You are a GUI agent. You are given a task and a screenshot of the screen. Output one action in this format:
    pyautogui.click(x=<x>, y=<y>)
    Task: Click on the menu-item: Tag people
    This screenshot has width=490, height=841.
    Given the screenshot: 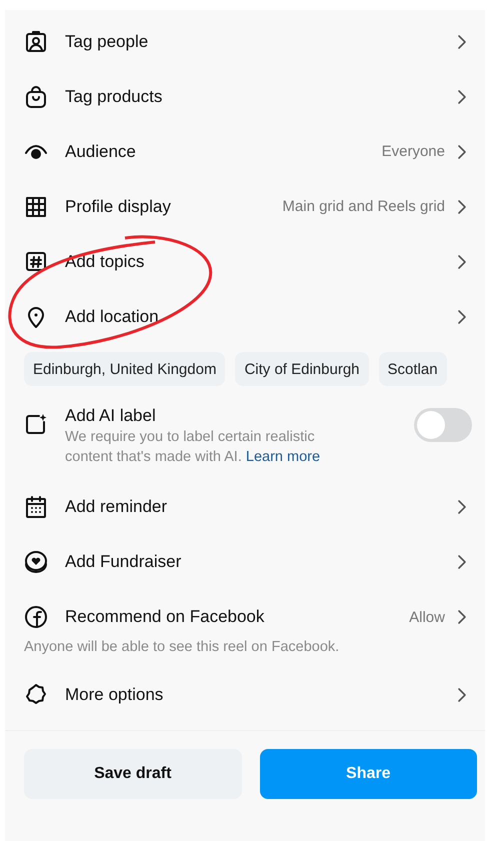 What is the action you would take?
    pyautogui.click(x=245, y=41)
    